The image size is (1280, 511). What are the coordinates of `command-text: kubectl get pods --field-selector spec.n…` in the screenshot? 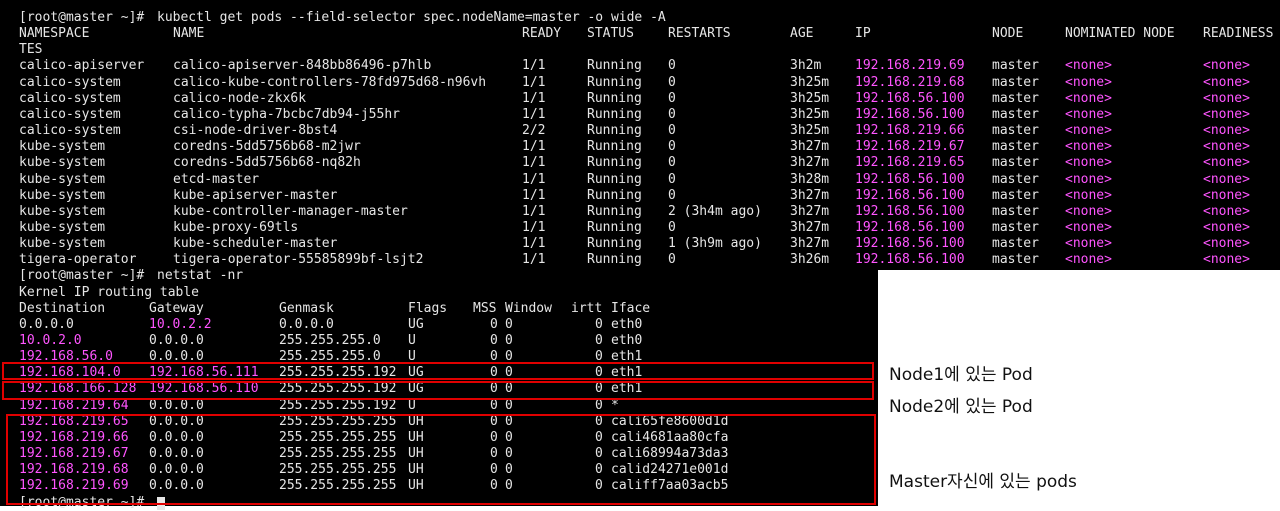 It's located at (411, 17).